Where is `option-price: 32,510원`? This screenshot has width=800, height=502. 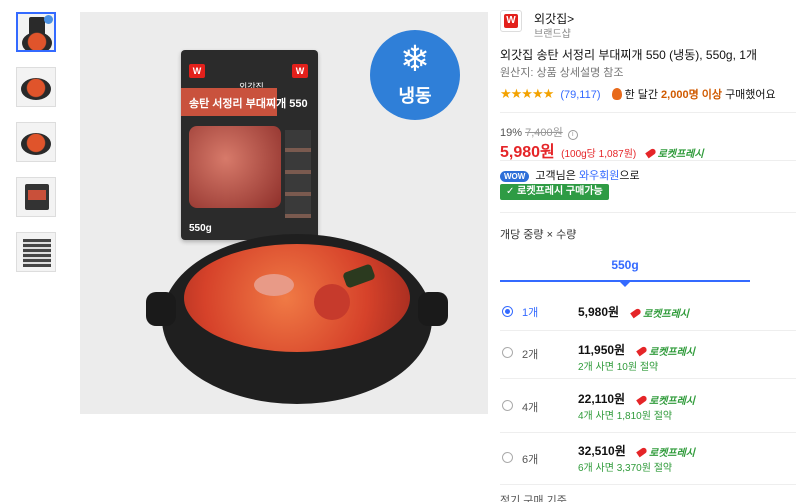
option-price: 32,510원 is located at coordinates (602, 451).